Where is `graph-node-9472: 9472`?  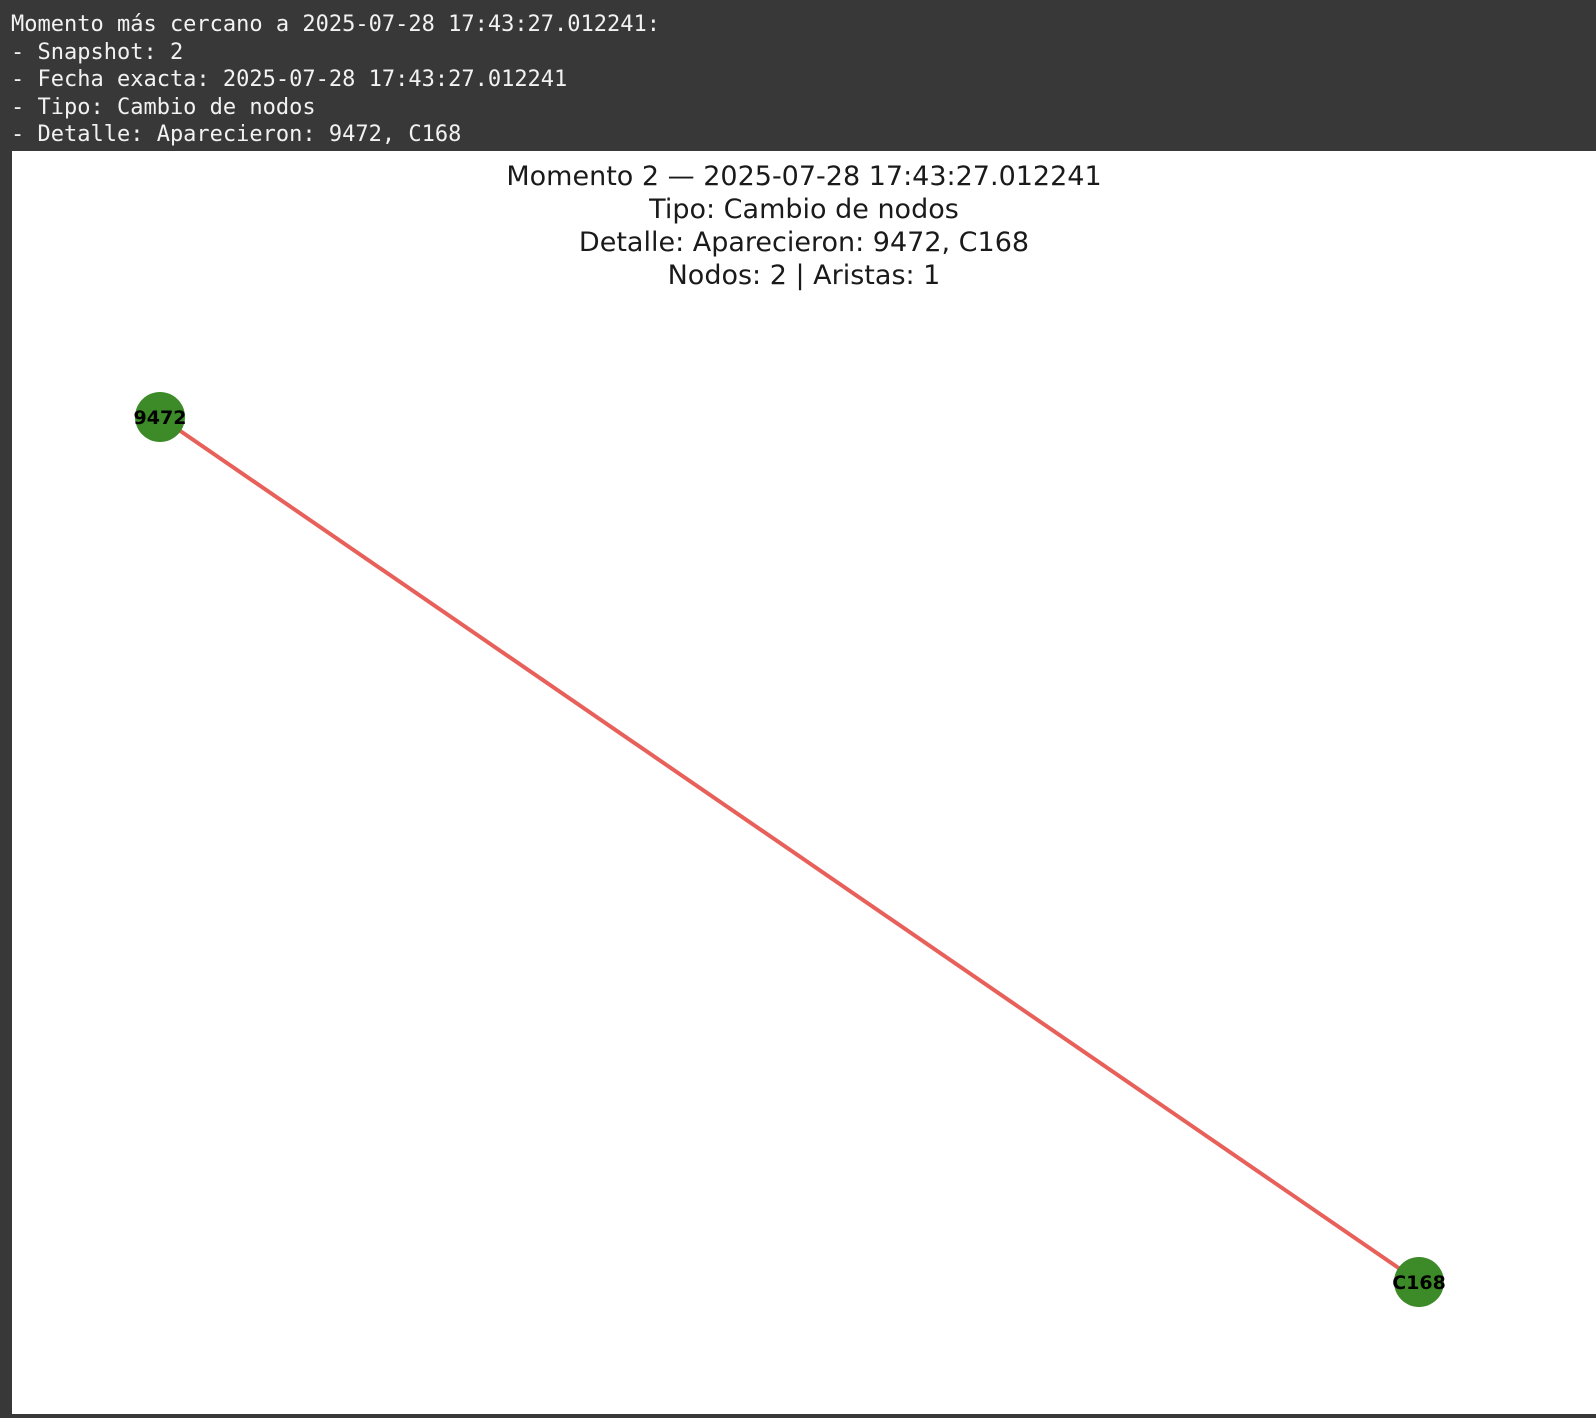
graph-node-9472: 9472 is located at coordinates (160, 417).